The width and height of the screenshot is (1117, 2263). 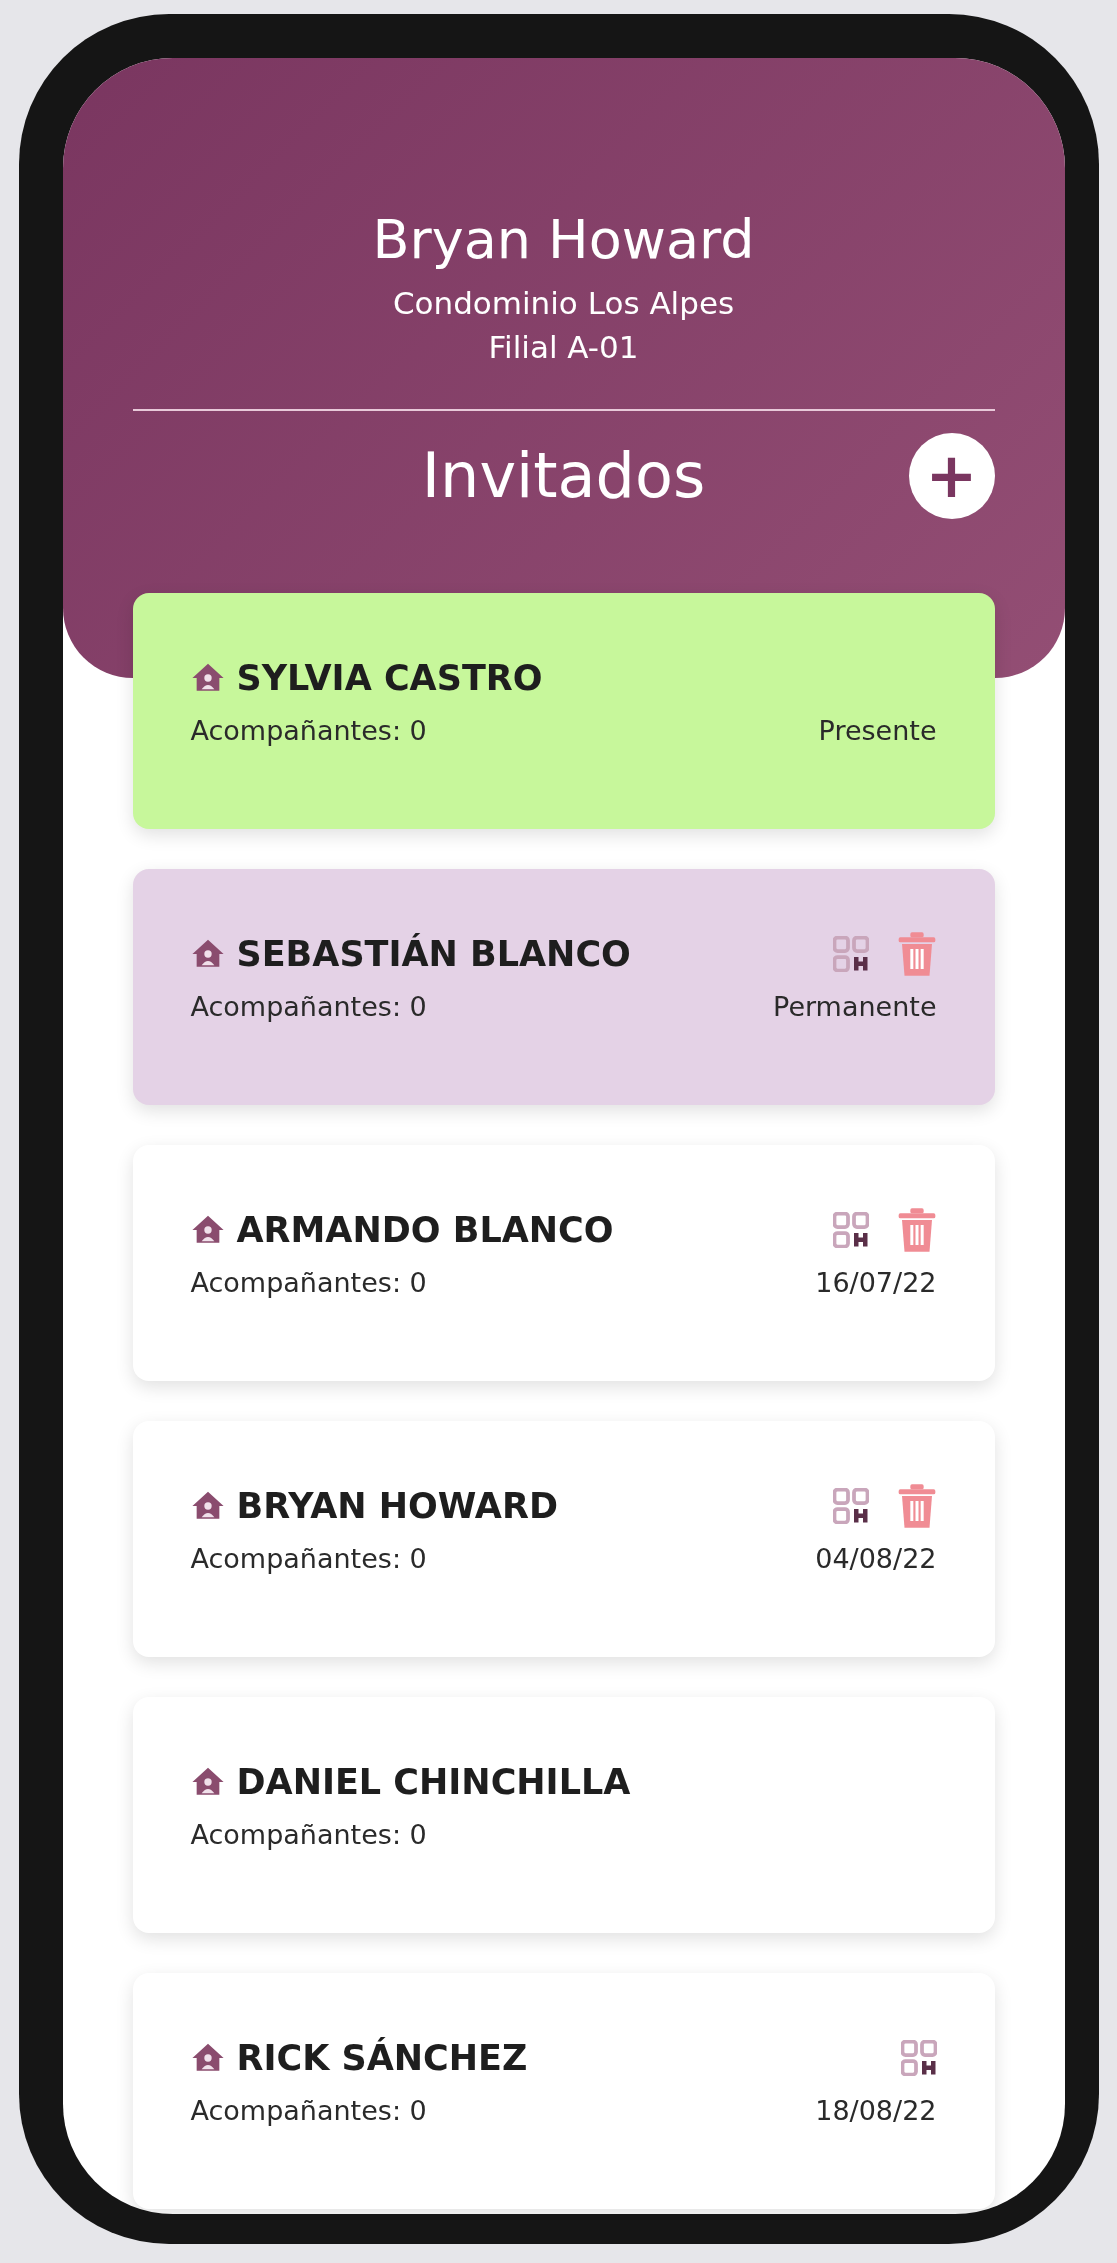 What do you see at coordinates (855, 1006) in the screenshot?
I see `guest-status: Permanente` at bounding box center [855, 1006].